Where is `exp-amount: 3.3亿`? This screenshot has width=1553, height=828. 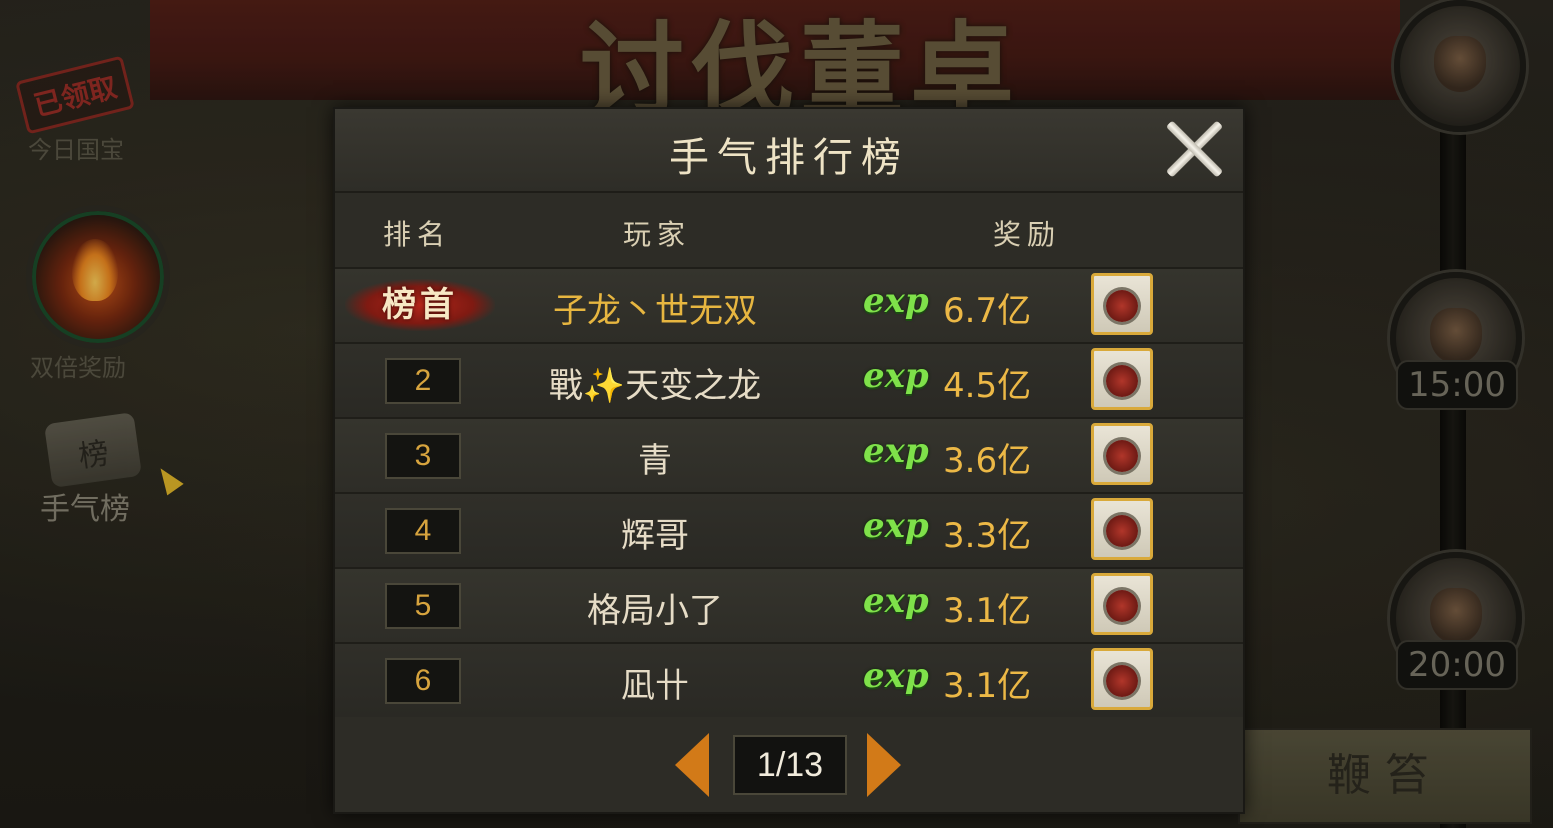 exp-amount: 3.3亿 is located at coordinates (987, 536).